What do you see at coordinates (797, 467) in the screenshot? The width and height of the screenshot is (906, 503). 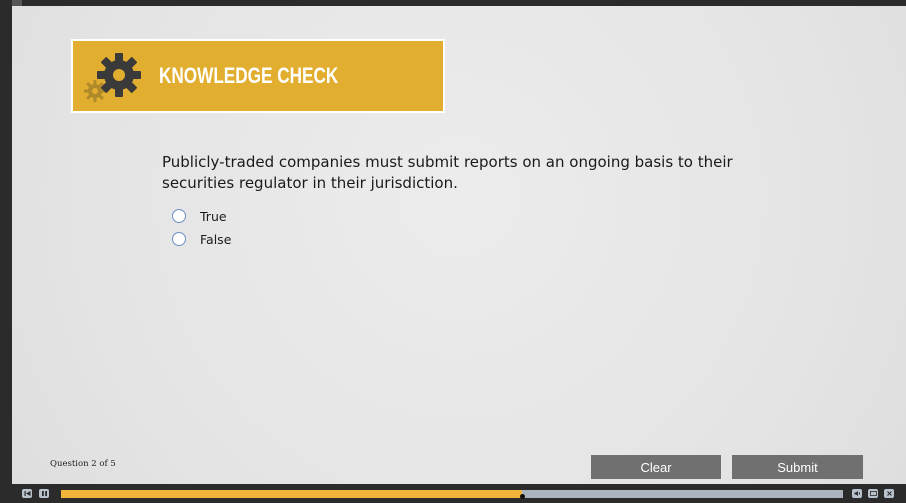 I see `submit-button: Submit` at bounding box center [797, 467].